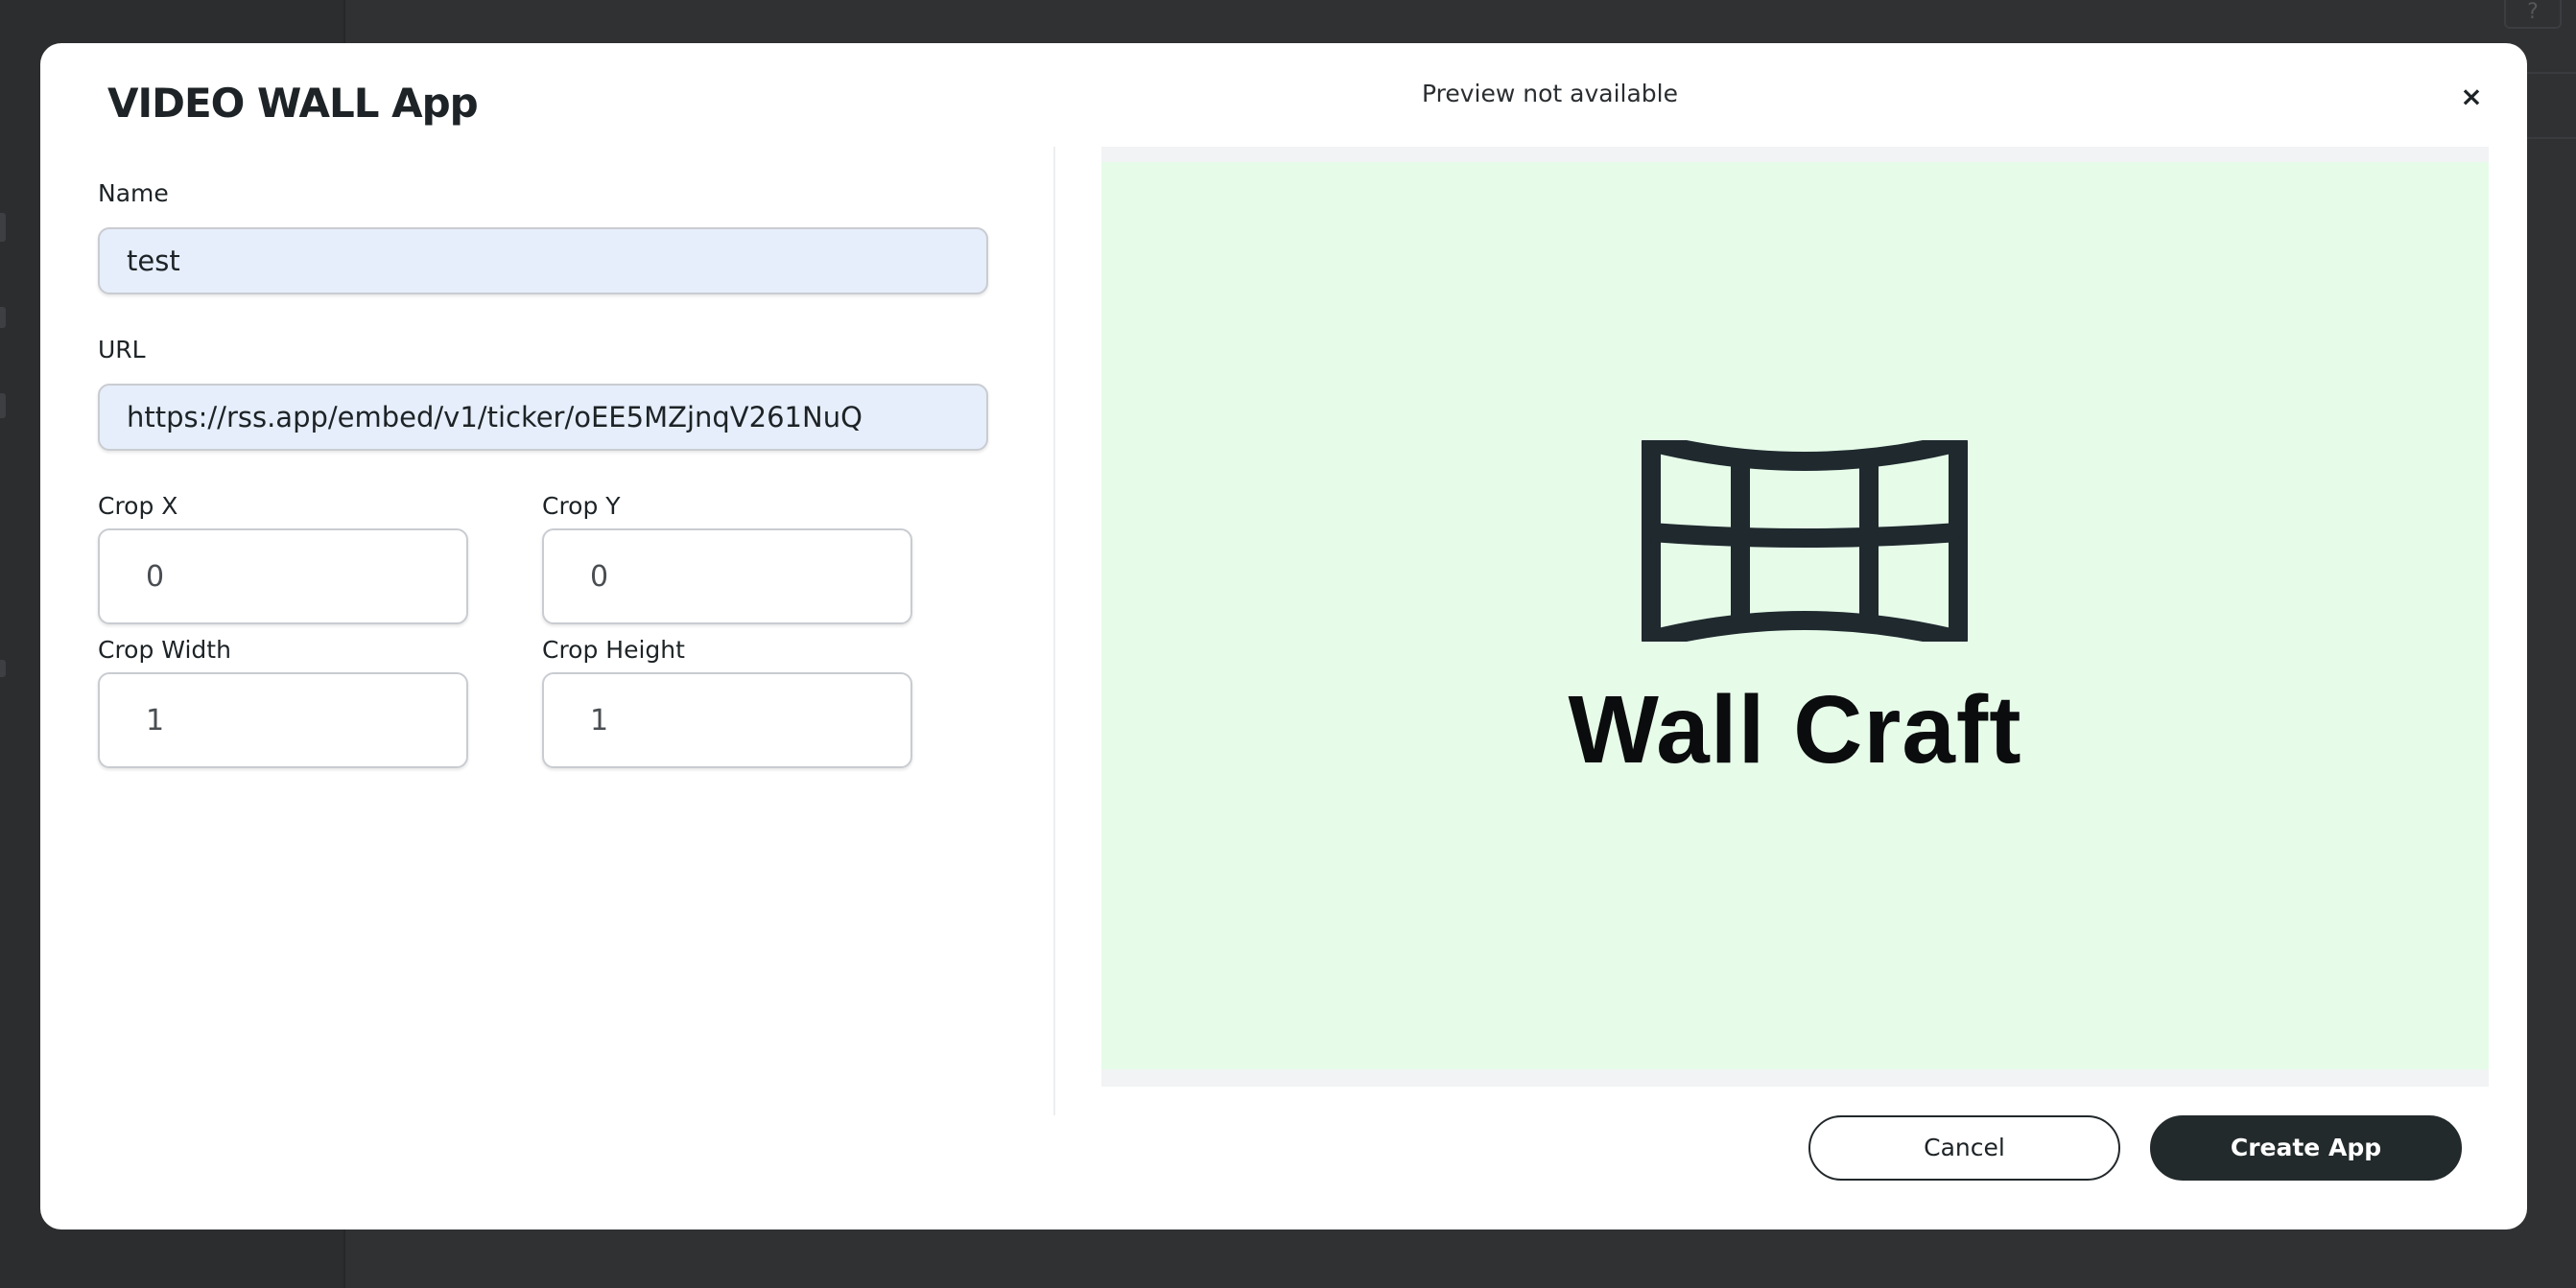  Describe the element at coordinates (2549, 105) in the screenshot. I see `background-panel-edge` at that location.